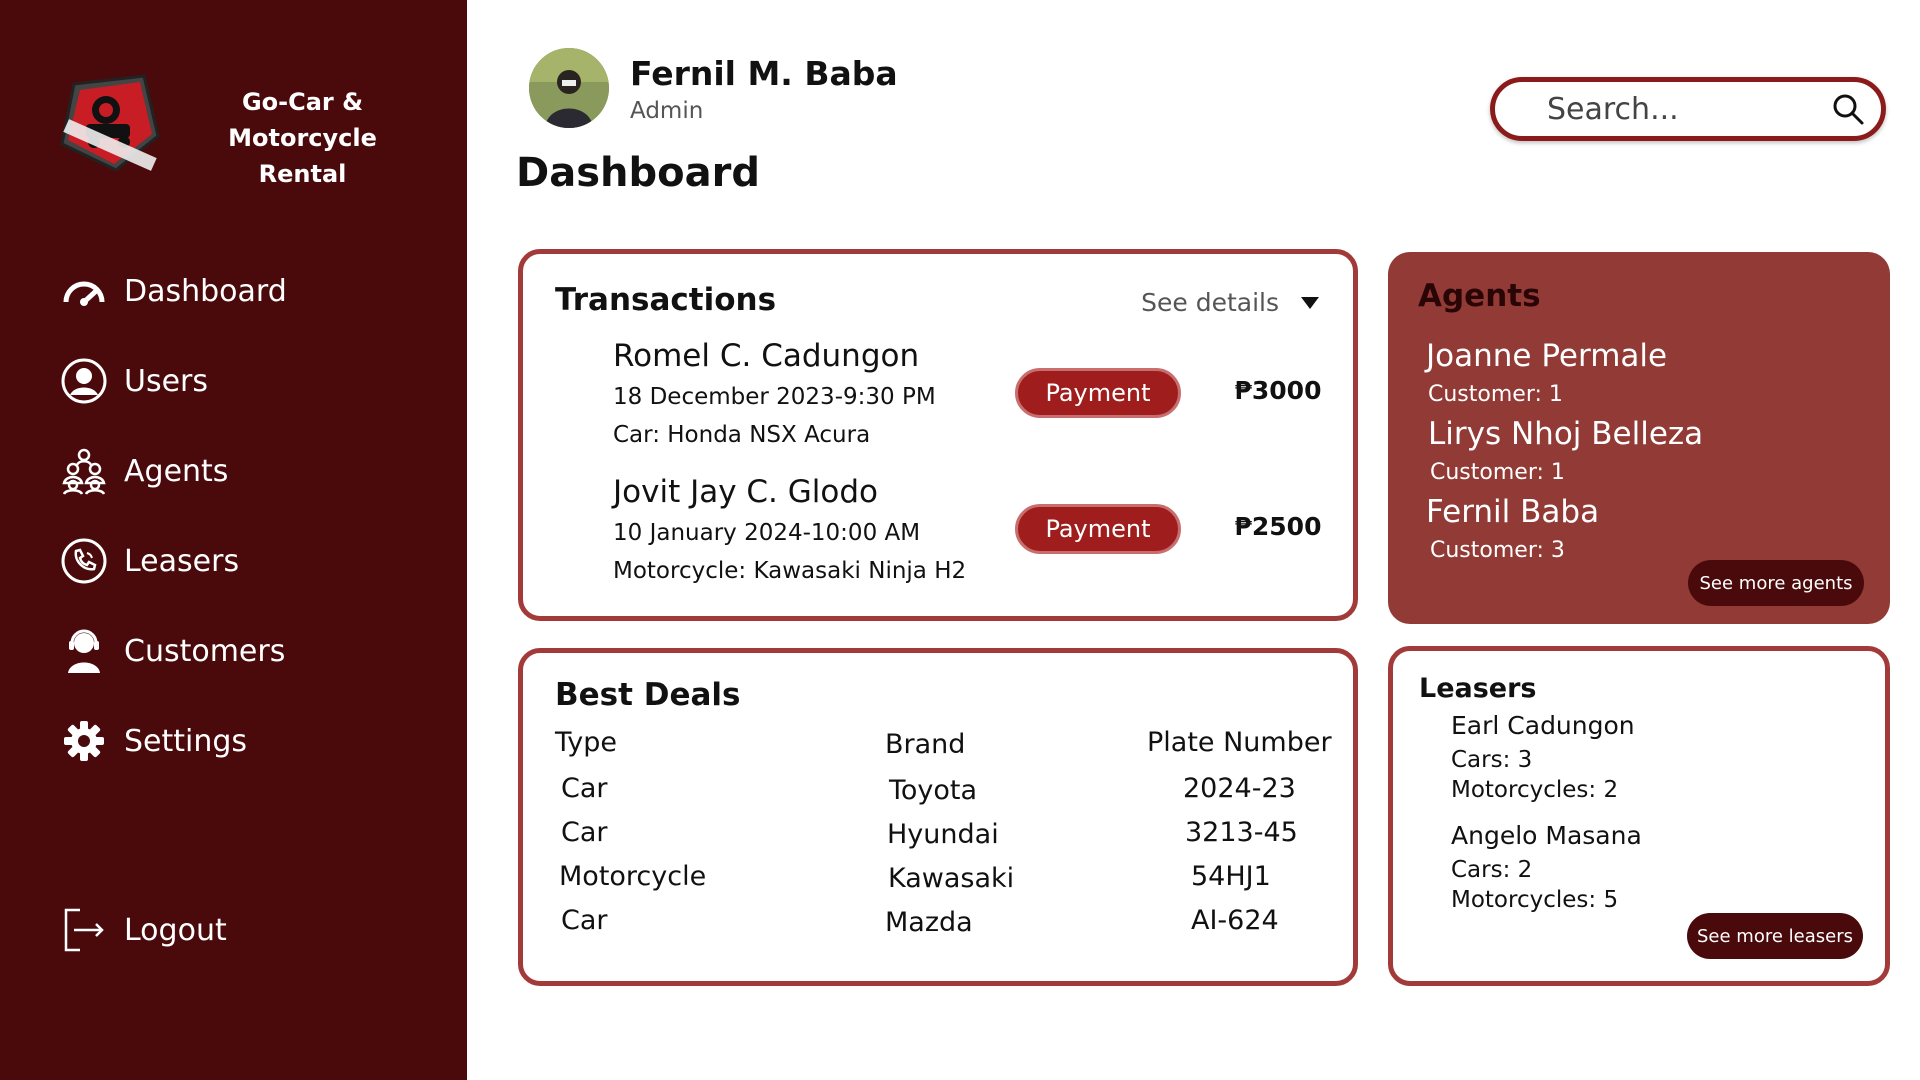 This screenshot has width=1920, height=1080. Describe the element at coordinates (84, 651) in the screenshot. I see `support-icon` at that location.